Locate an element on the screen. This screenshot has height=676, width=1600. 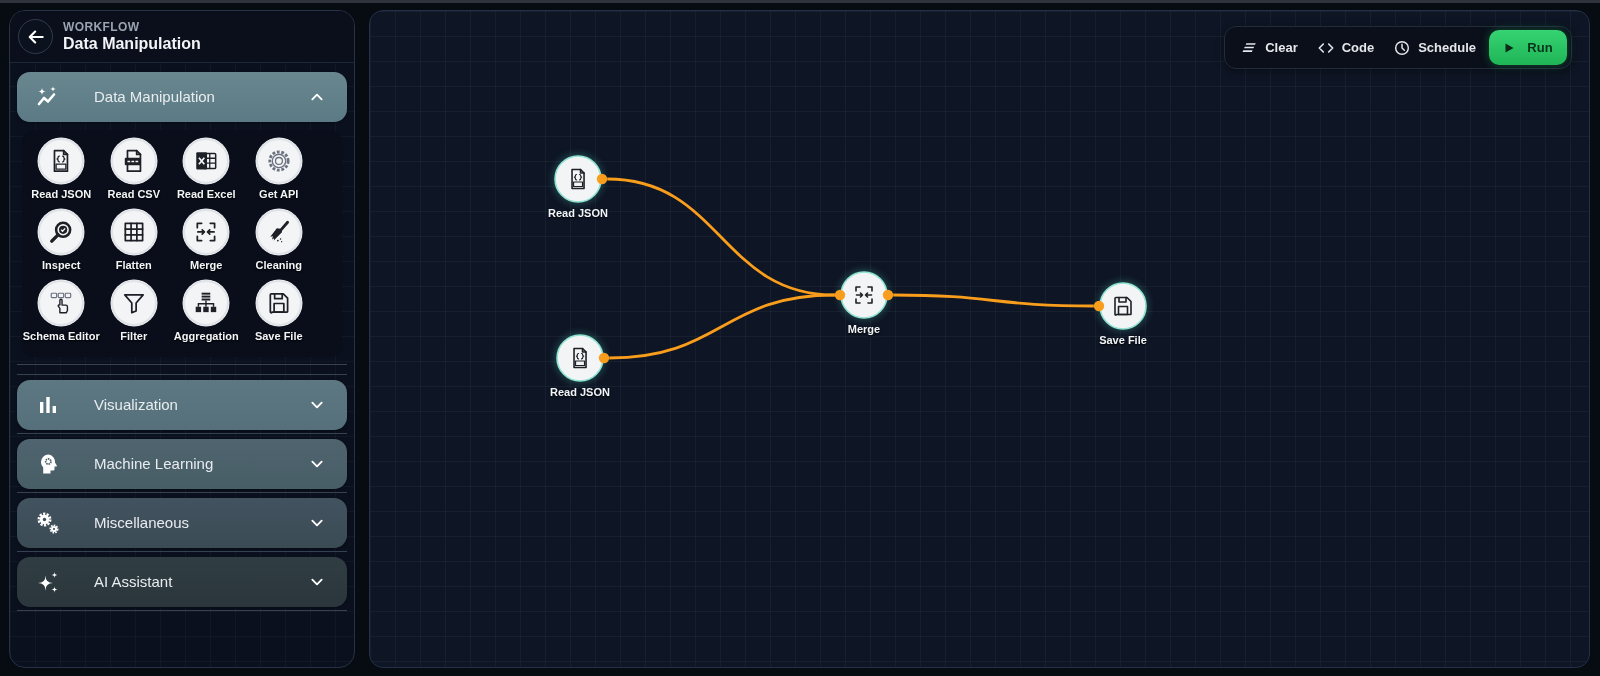
gear-icon is located at coordinates (278, 161).